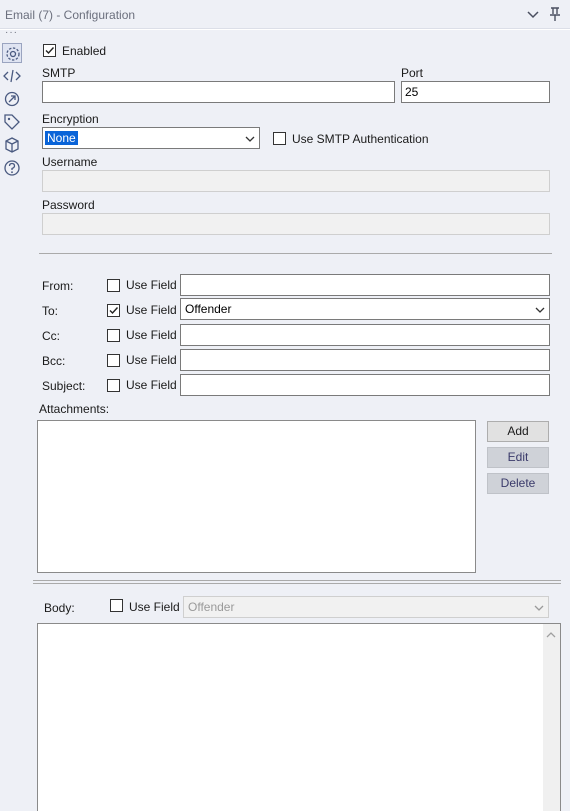 This screenshot has width=570, height=811. I want to click on attachments-list, so click(256, 496).